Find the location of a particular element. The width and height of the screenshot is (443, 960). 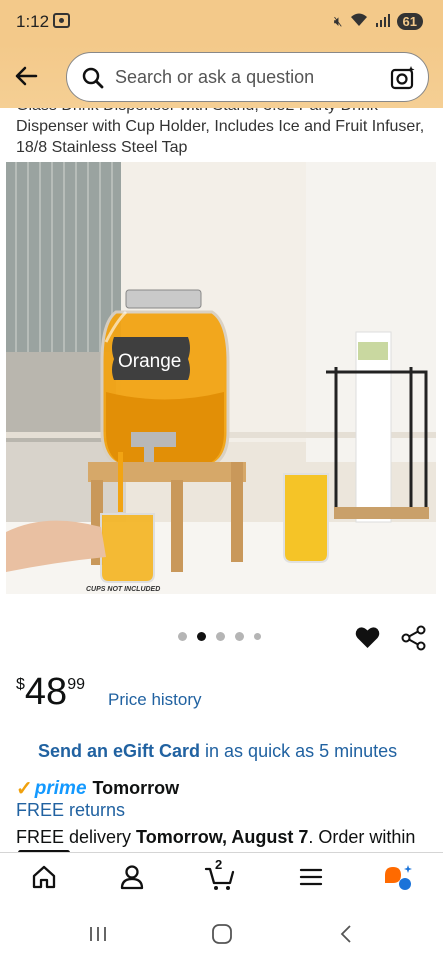

image-carousel-dots is located at coordinates (219, 636).